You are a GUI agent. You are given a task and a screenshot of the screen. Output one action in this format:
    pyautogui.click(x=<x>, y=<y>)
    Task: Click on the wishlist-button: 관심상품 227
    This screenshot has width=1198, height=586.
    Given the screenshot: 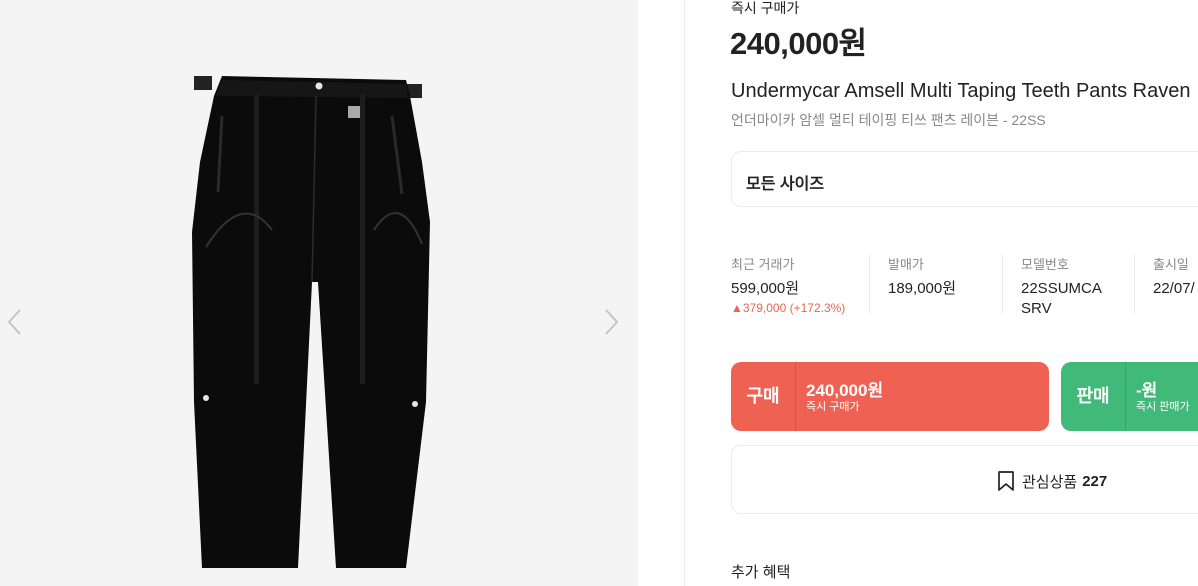 What is the action you would take?
    pyautogui.click(x=964, y=479)
    